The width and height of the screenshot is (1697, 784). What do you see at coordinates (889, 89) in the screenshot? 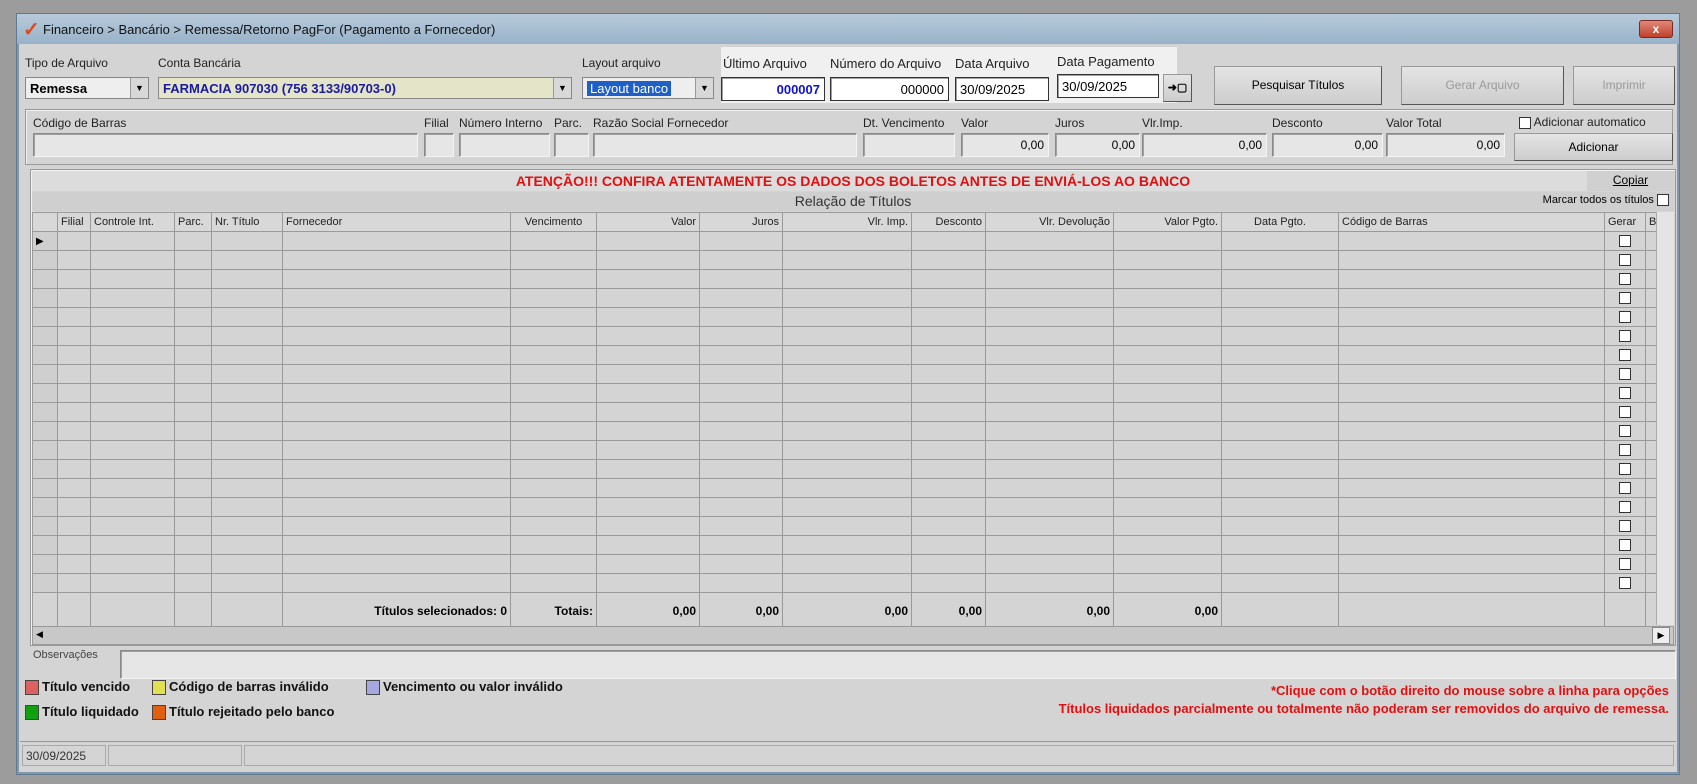
I see `numero-arquivo-field: 000000` at bounding box center [889, 89].